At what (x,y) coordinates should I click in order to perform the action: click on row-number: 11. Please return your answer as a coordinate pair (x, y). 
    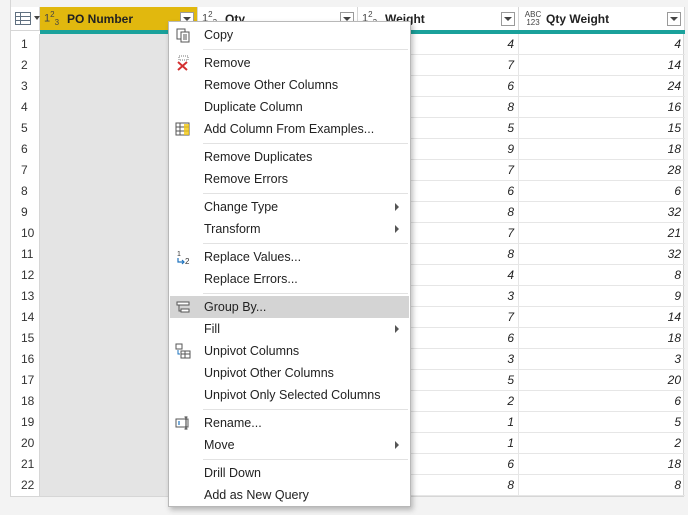
    Looking at the image, I should click on (25, 254).